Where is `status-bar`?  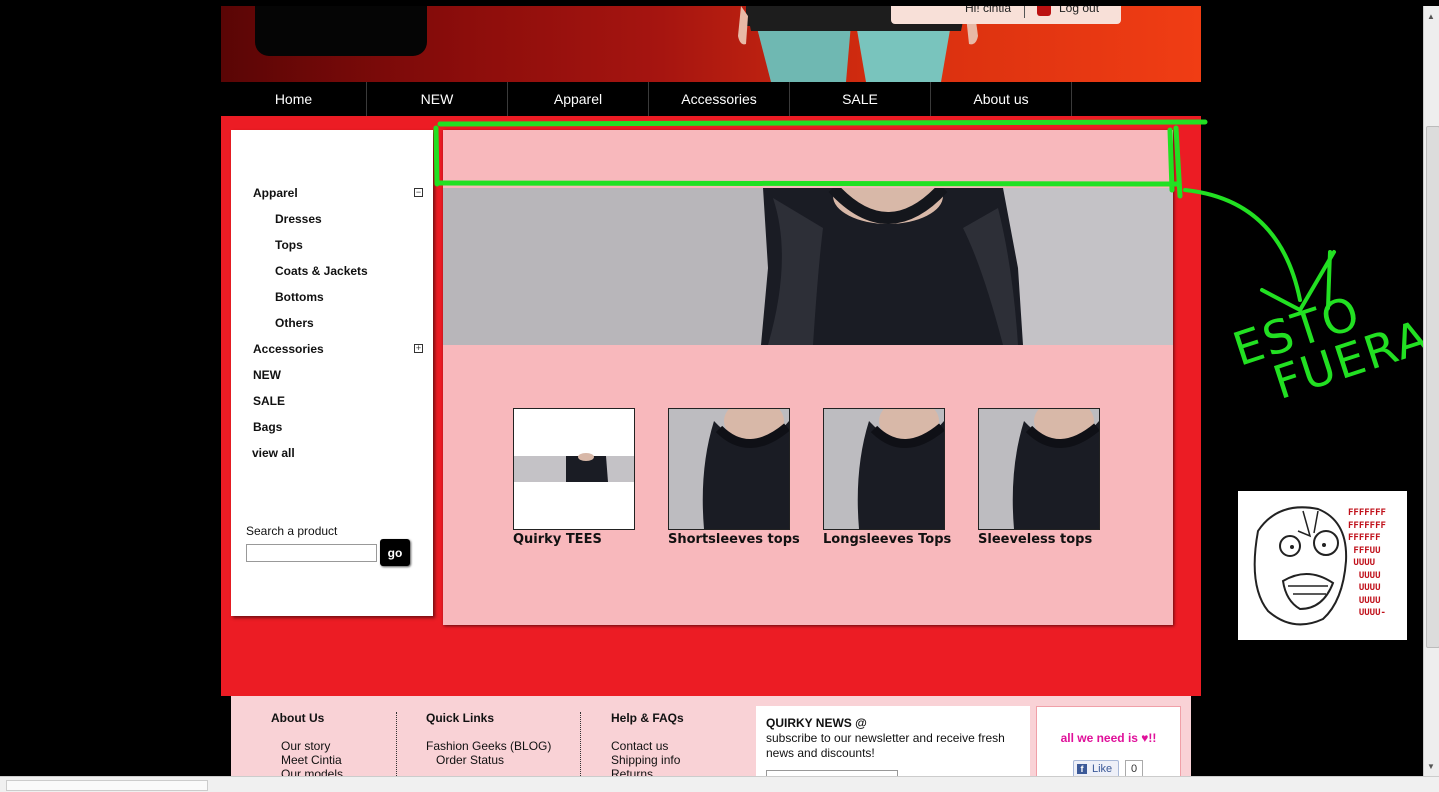 status-bar is located at coordinates (719, 784).